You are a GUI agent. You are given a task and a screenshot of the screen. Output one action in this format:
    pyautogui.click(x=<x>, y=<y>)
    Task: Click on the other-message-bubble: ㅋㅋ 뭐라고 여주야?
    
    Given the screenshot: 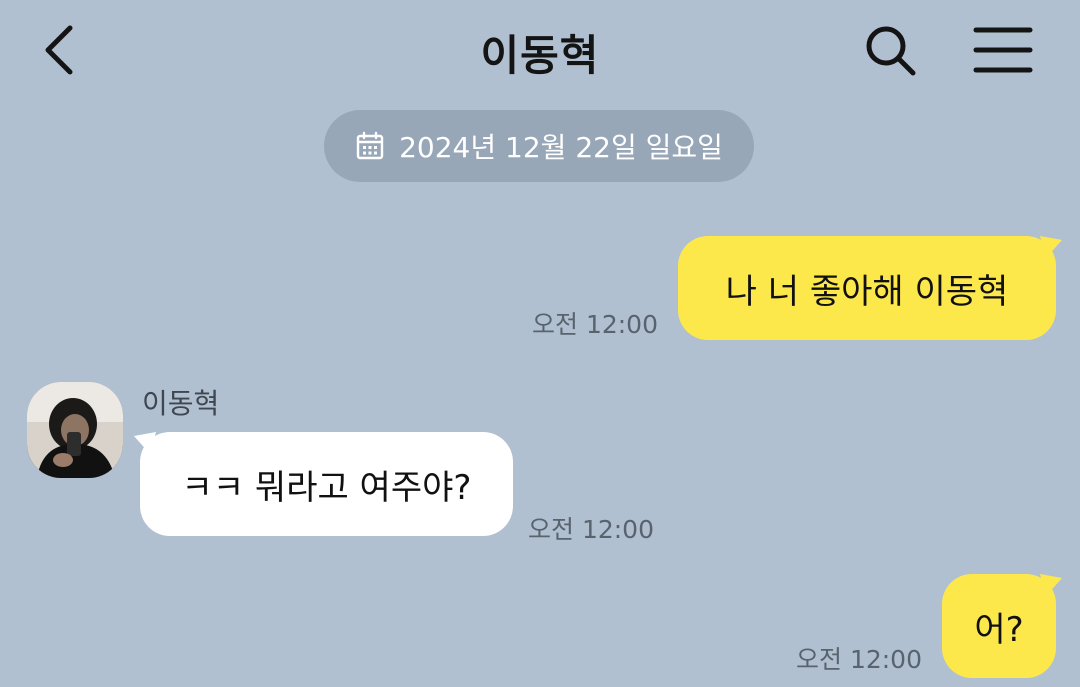 What is the action you would take?
    pyautogui.click(x=326, y=484)
    